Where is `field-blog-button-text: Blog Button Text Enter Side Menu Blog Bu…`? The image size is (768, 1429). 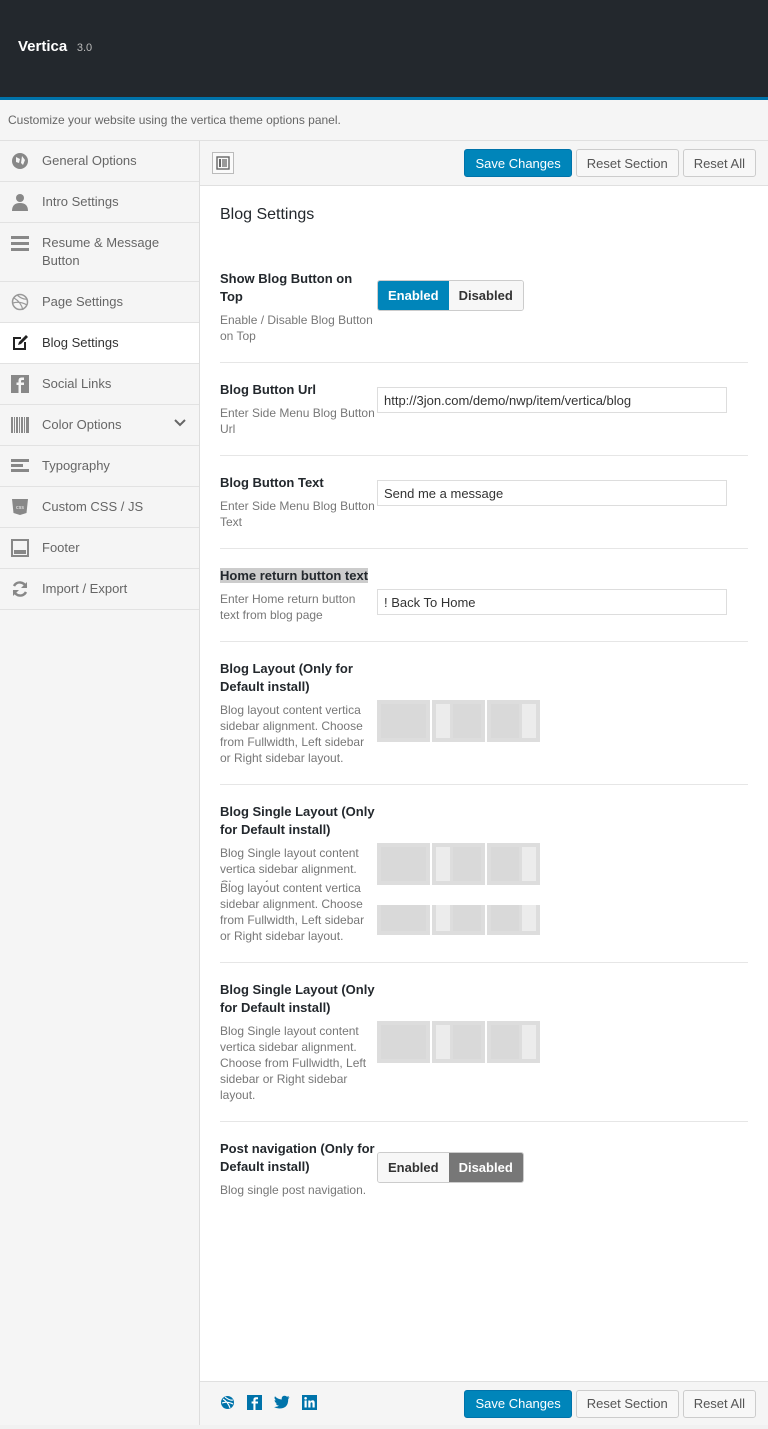
field-blog-button-text: Blog Button Text Enter Side Menu Blog Bu… is located at coordinates (484, 502).